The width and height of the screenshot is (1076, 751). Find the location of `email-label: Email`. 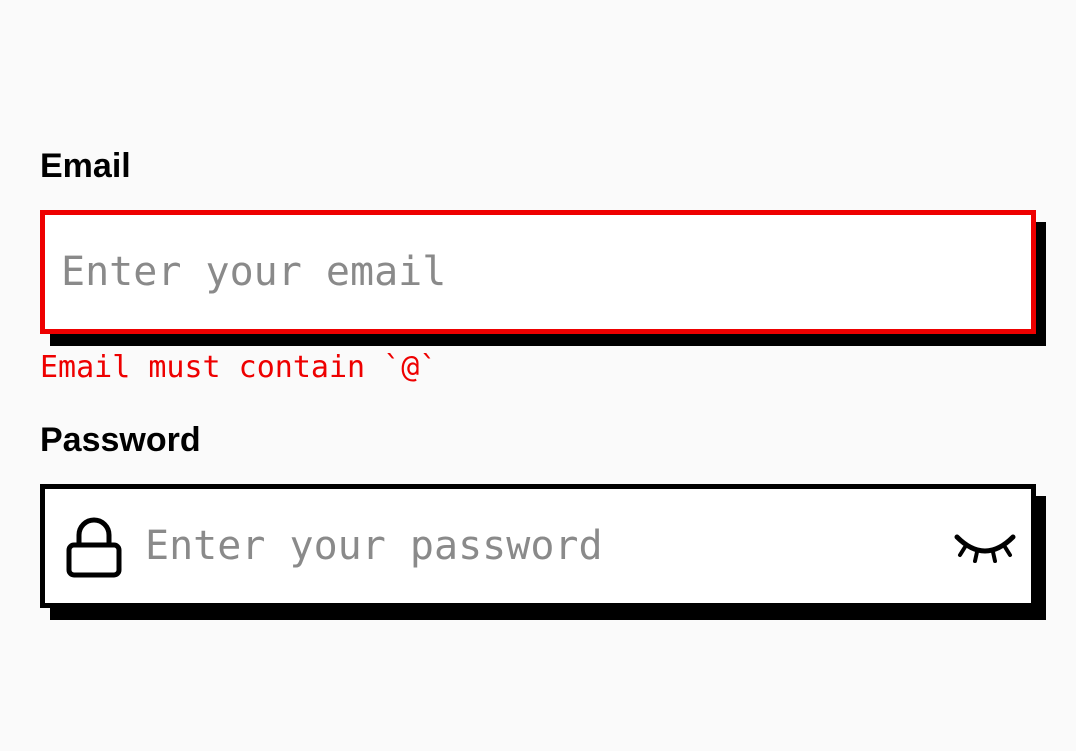

email-label: Email is located at coordinates (85, 166).